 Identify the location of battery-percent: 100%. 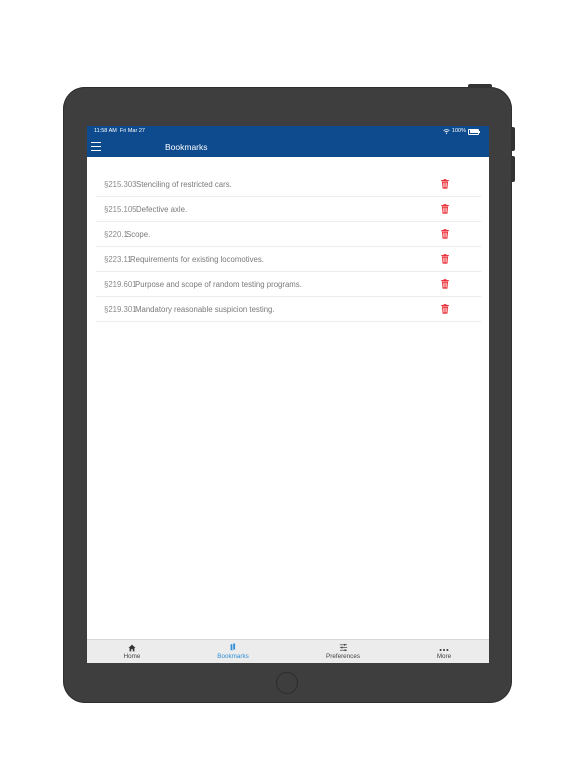
(458, 131).